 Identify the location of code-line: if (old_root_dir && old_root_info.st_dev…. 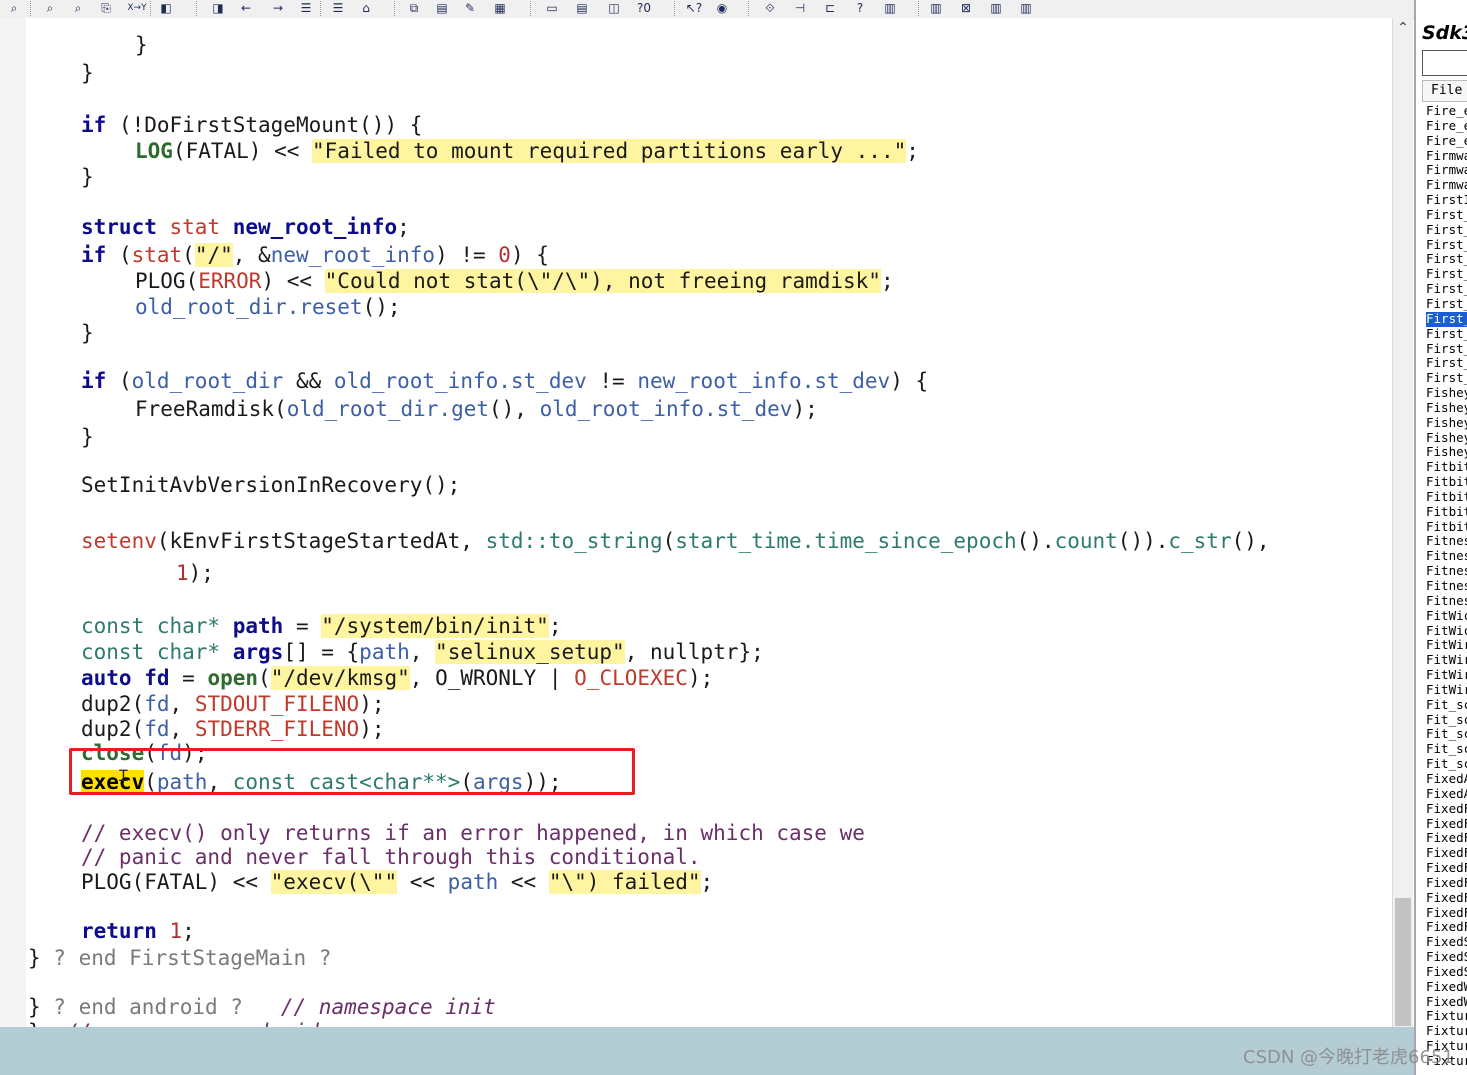
(504, 381).